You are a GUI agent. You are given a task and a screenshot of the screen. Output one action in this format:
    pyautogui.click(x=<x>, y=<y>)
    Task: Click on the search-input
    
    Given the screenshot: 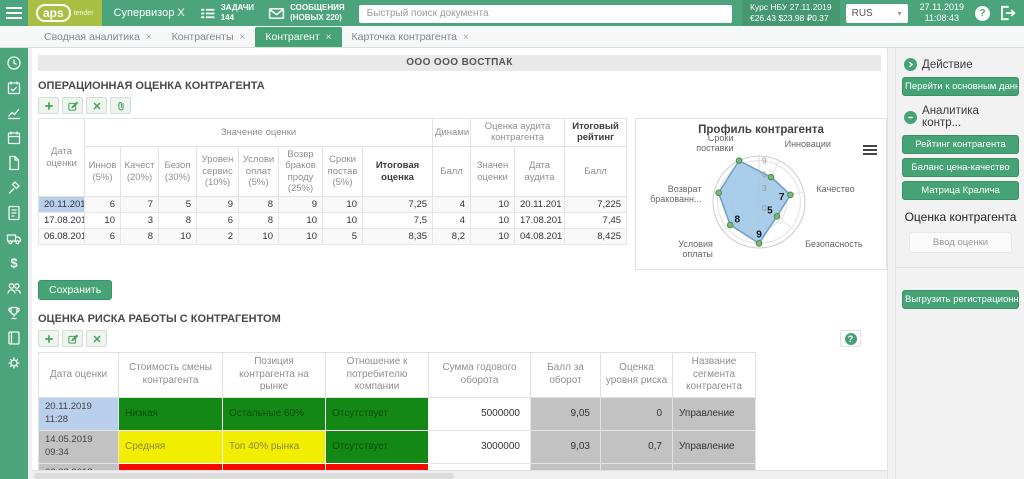 What is the action you would take?
    pyautogui.click(x=545, y=13)
    